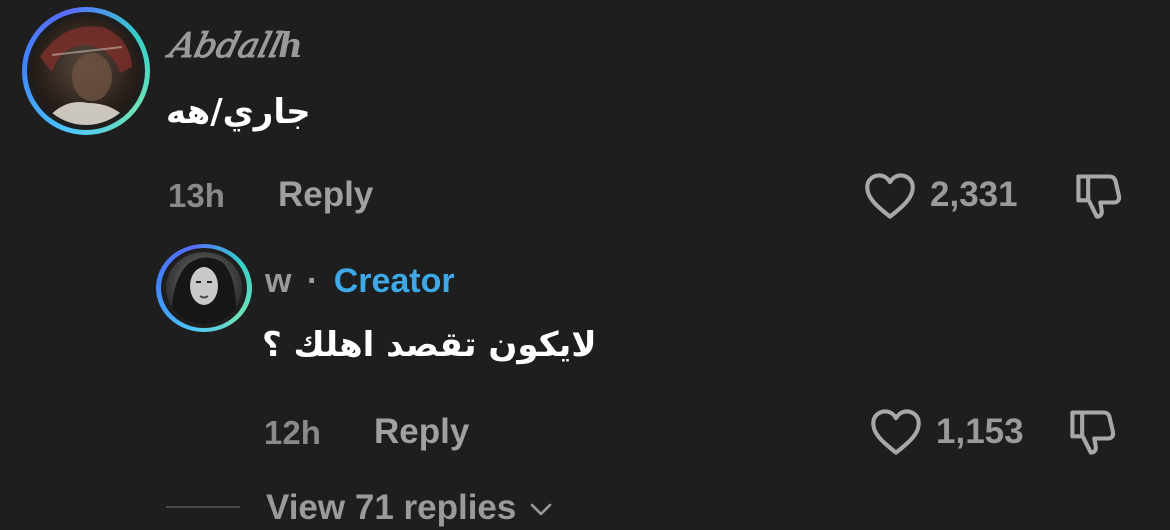 The height and width of the screenshot is (530, 1170). Describe the element at coordinates (391, 507) in the screenshot. I see `view-replies-label: View 71 replies` at that location.